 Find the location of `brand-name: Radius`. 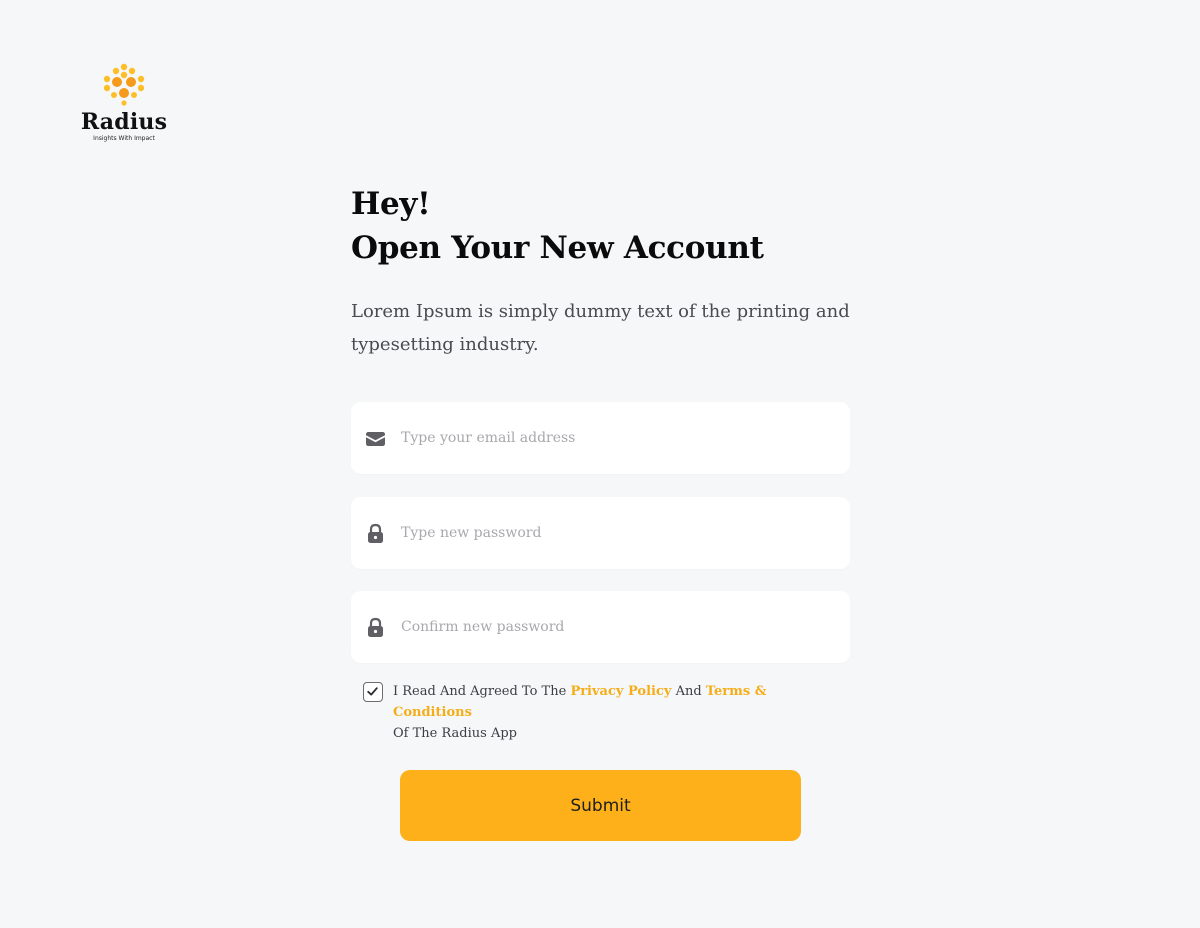

brand-name: Radius is located at coordinates (124, 122).